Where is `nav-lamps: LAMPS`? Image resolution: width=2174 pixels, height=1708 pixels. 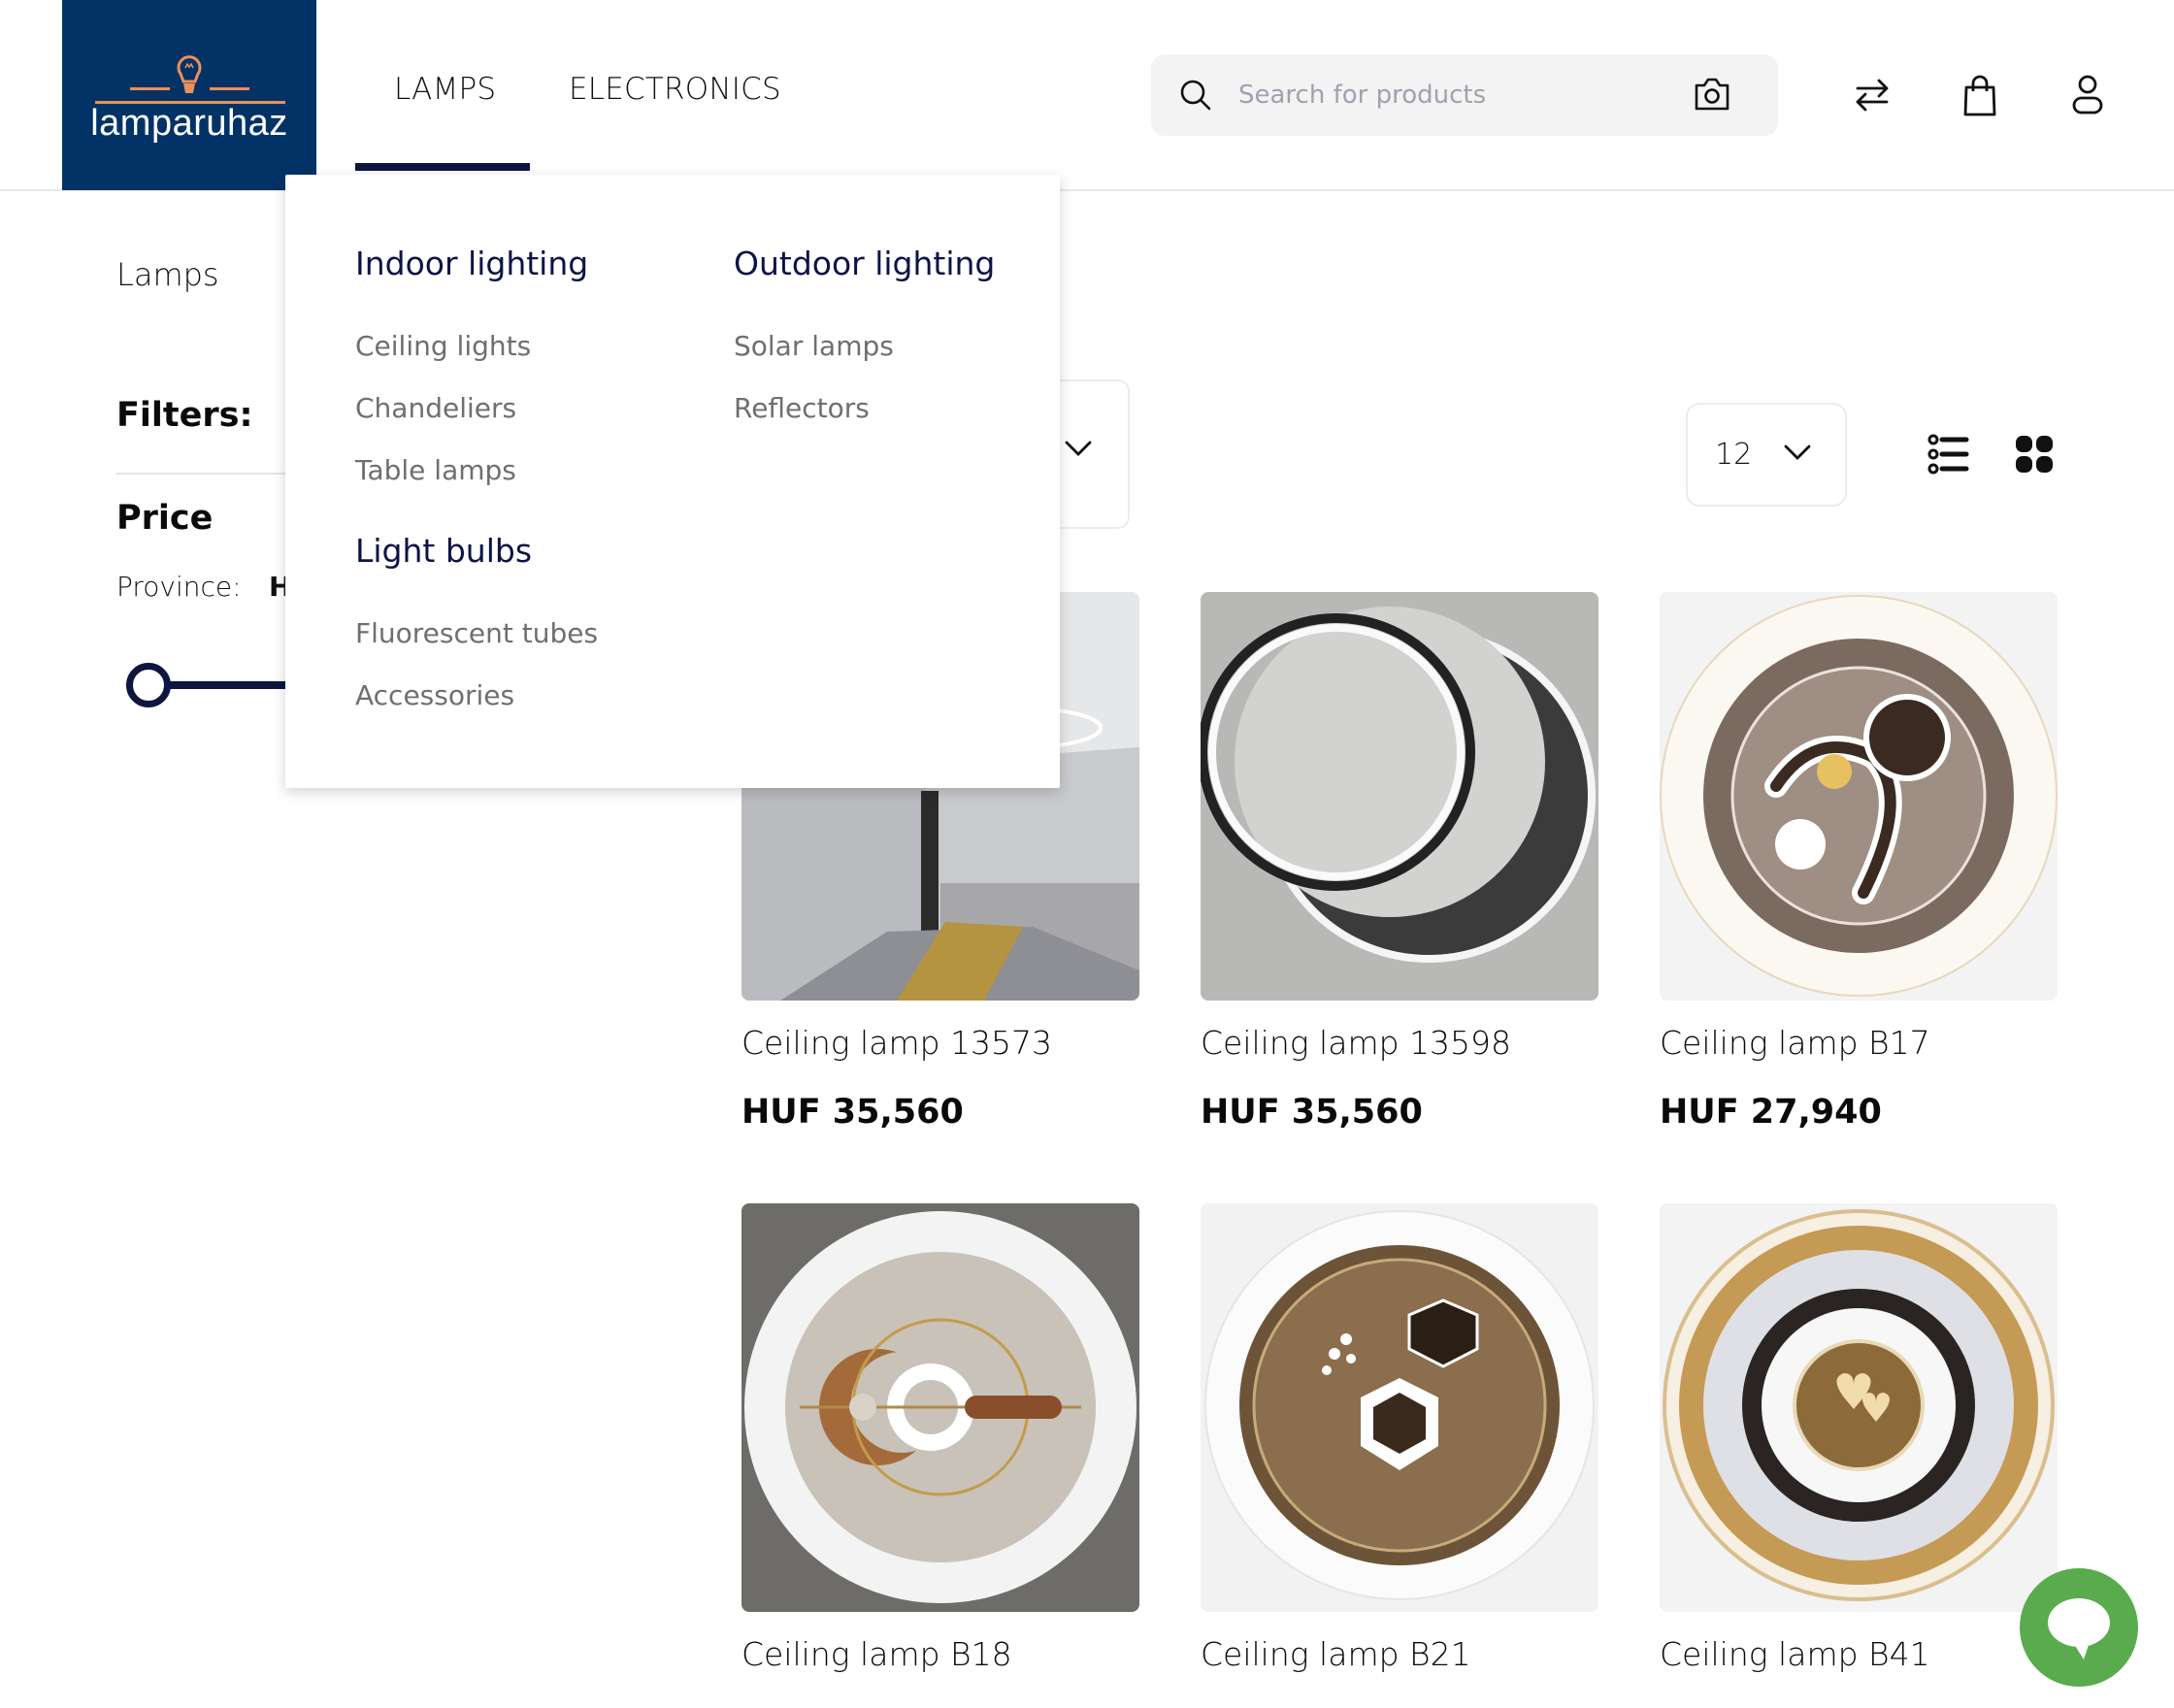 nav-lamps: LAMPS is located at coordinates (445, 90).